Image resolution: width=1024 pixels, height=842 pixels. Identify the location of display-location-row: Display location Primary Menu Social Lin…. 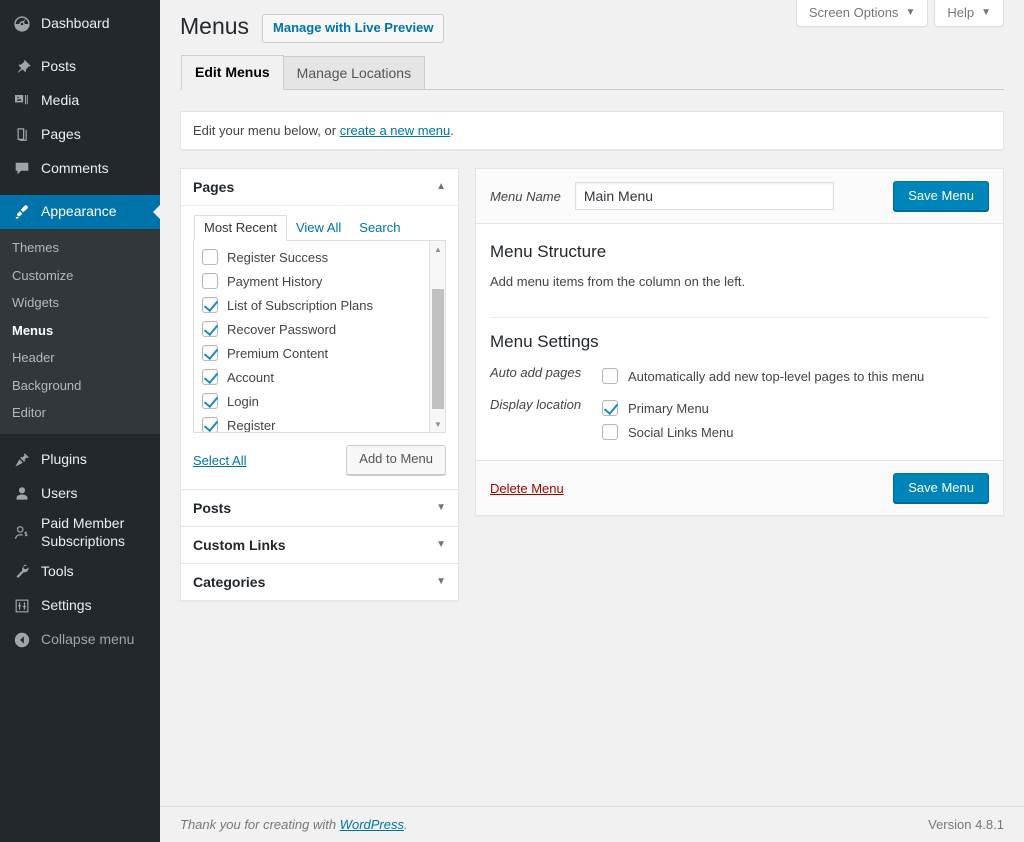
(739, 420).